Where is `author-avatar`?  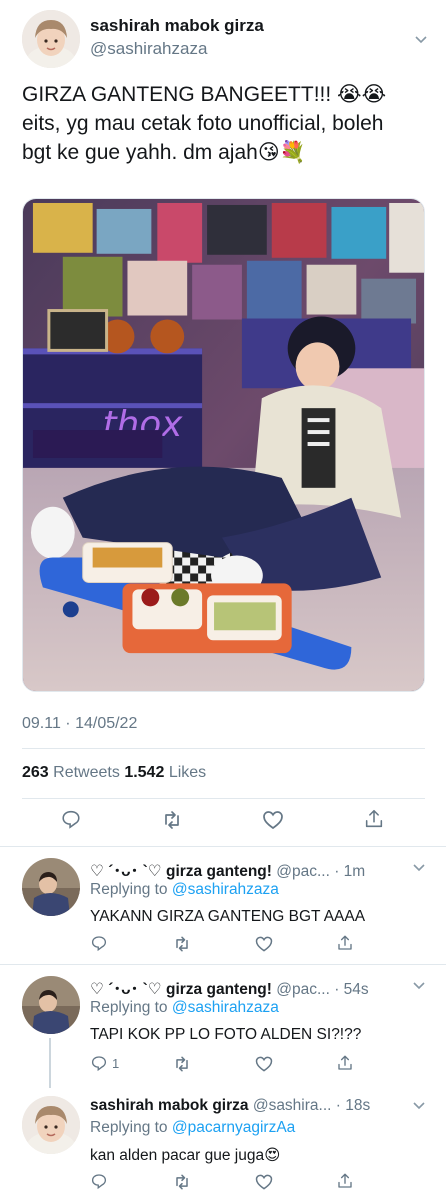
author-avatar is located at coordinates (51, 39).